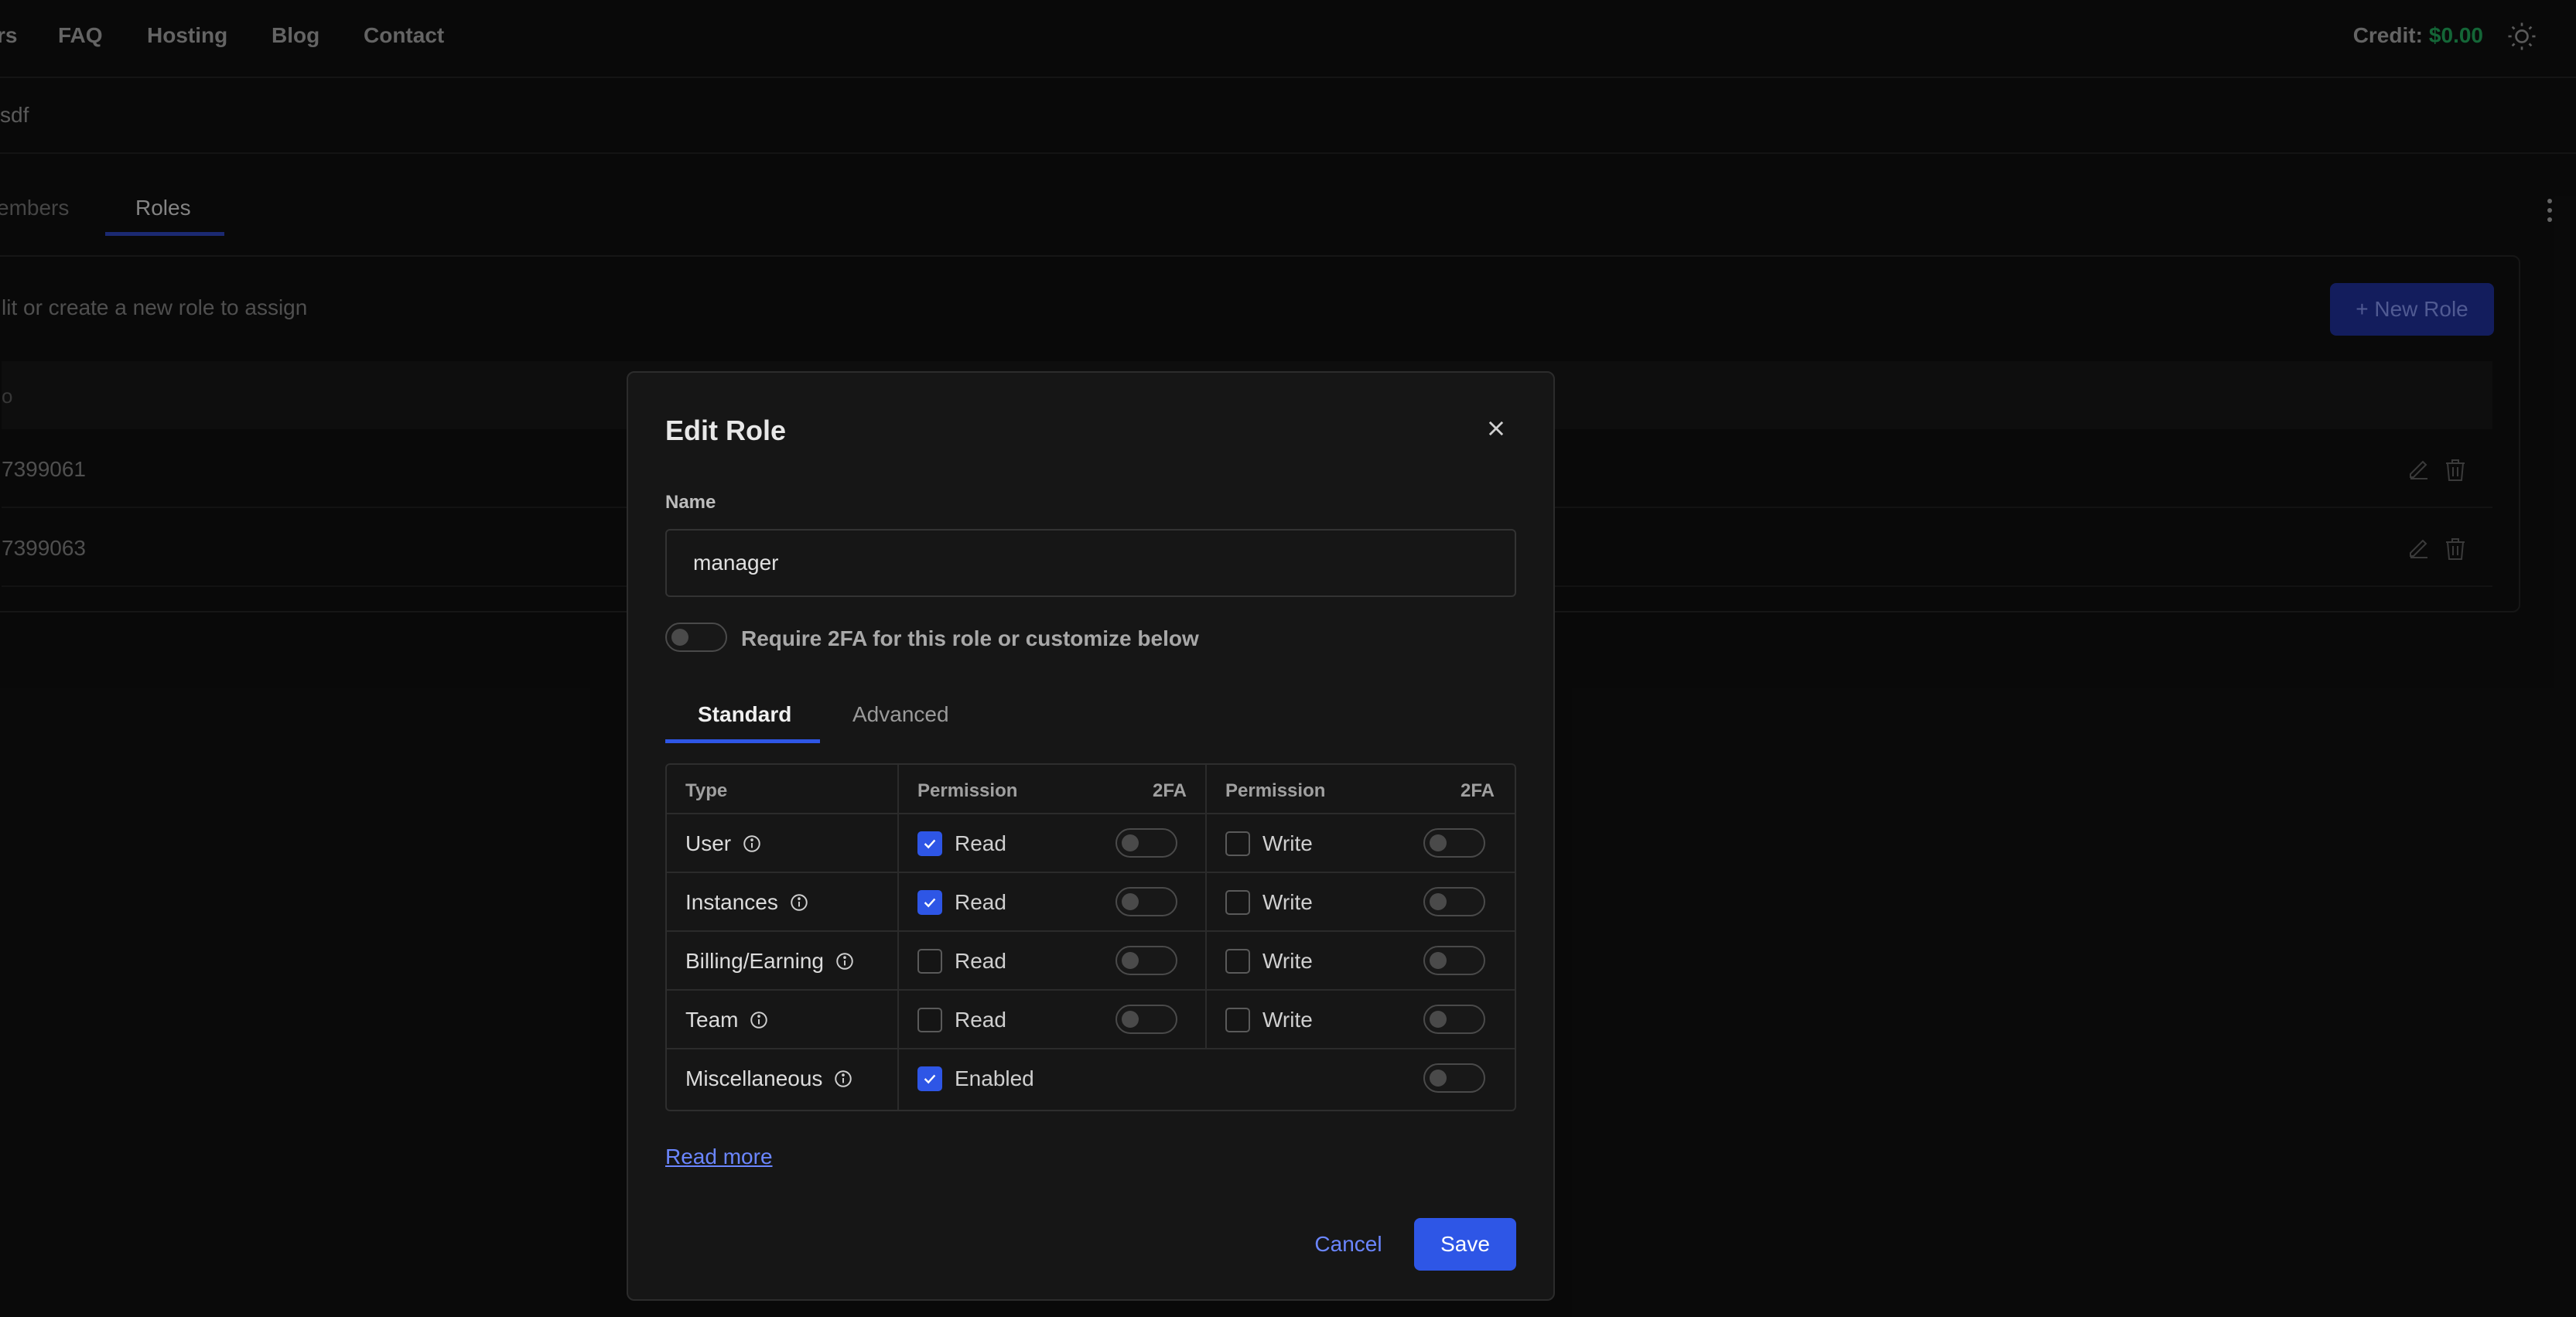 Image resolution: width=2576 pixels, height=1317 pixels. What do you see at coordinates (690, 503) in the screenshot?
I see `name-label: Name` at bounding box center [690, 503].